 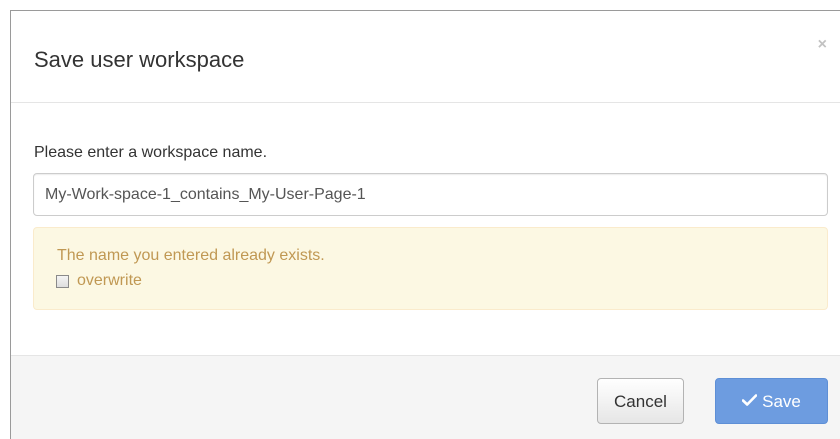 What do you see at coordinates (191, 255) in the screenshot?
I see `warning-message: The name you entered already exists.` at bounding box center [191, 255].